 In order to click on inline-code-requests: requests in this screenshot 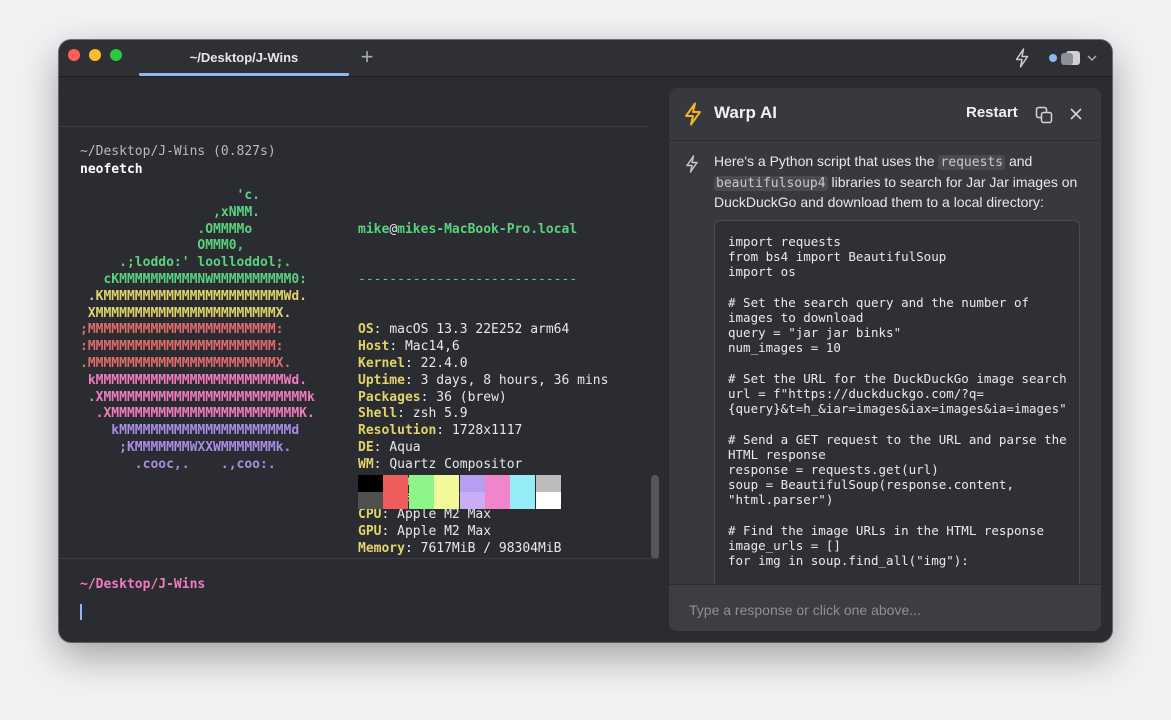, I will do `click(972, 162)`.